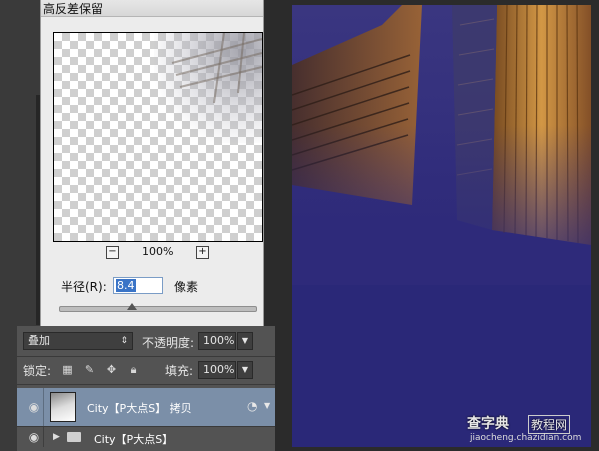 The height and width of the screenshot is (451, 599). I want to click on radius-slider-thumb, so click(131, 306).